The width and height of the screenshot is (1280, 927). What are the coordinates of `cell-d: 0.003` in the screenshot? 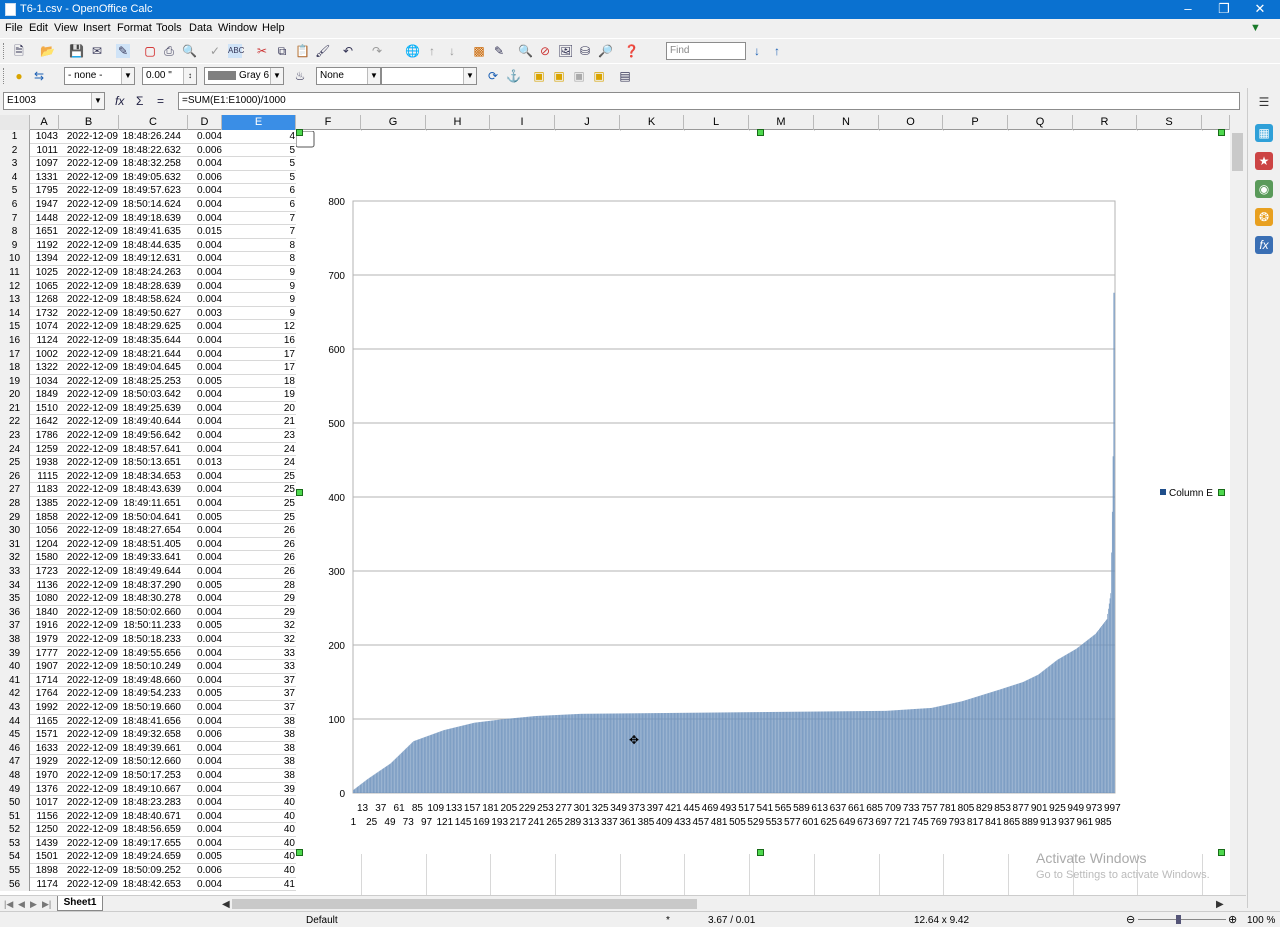 It's located at (205, 313).